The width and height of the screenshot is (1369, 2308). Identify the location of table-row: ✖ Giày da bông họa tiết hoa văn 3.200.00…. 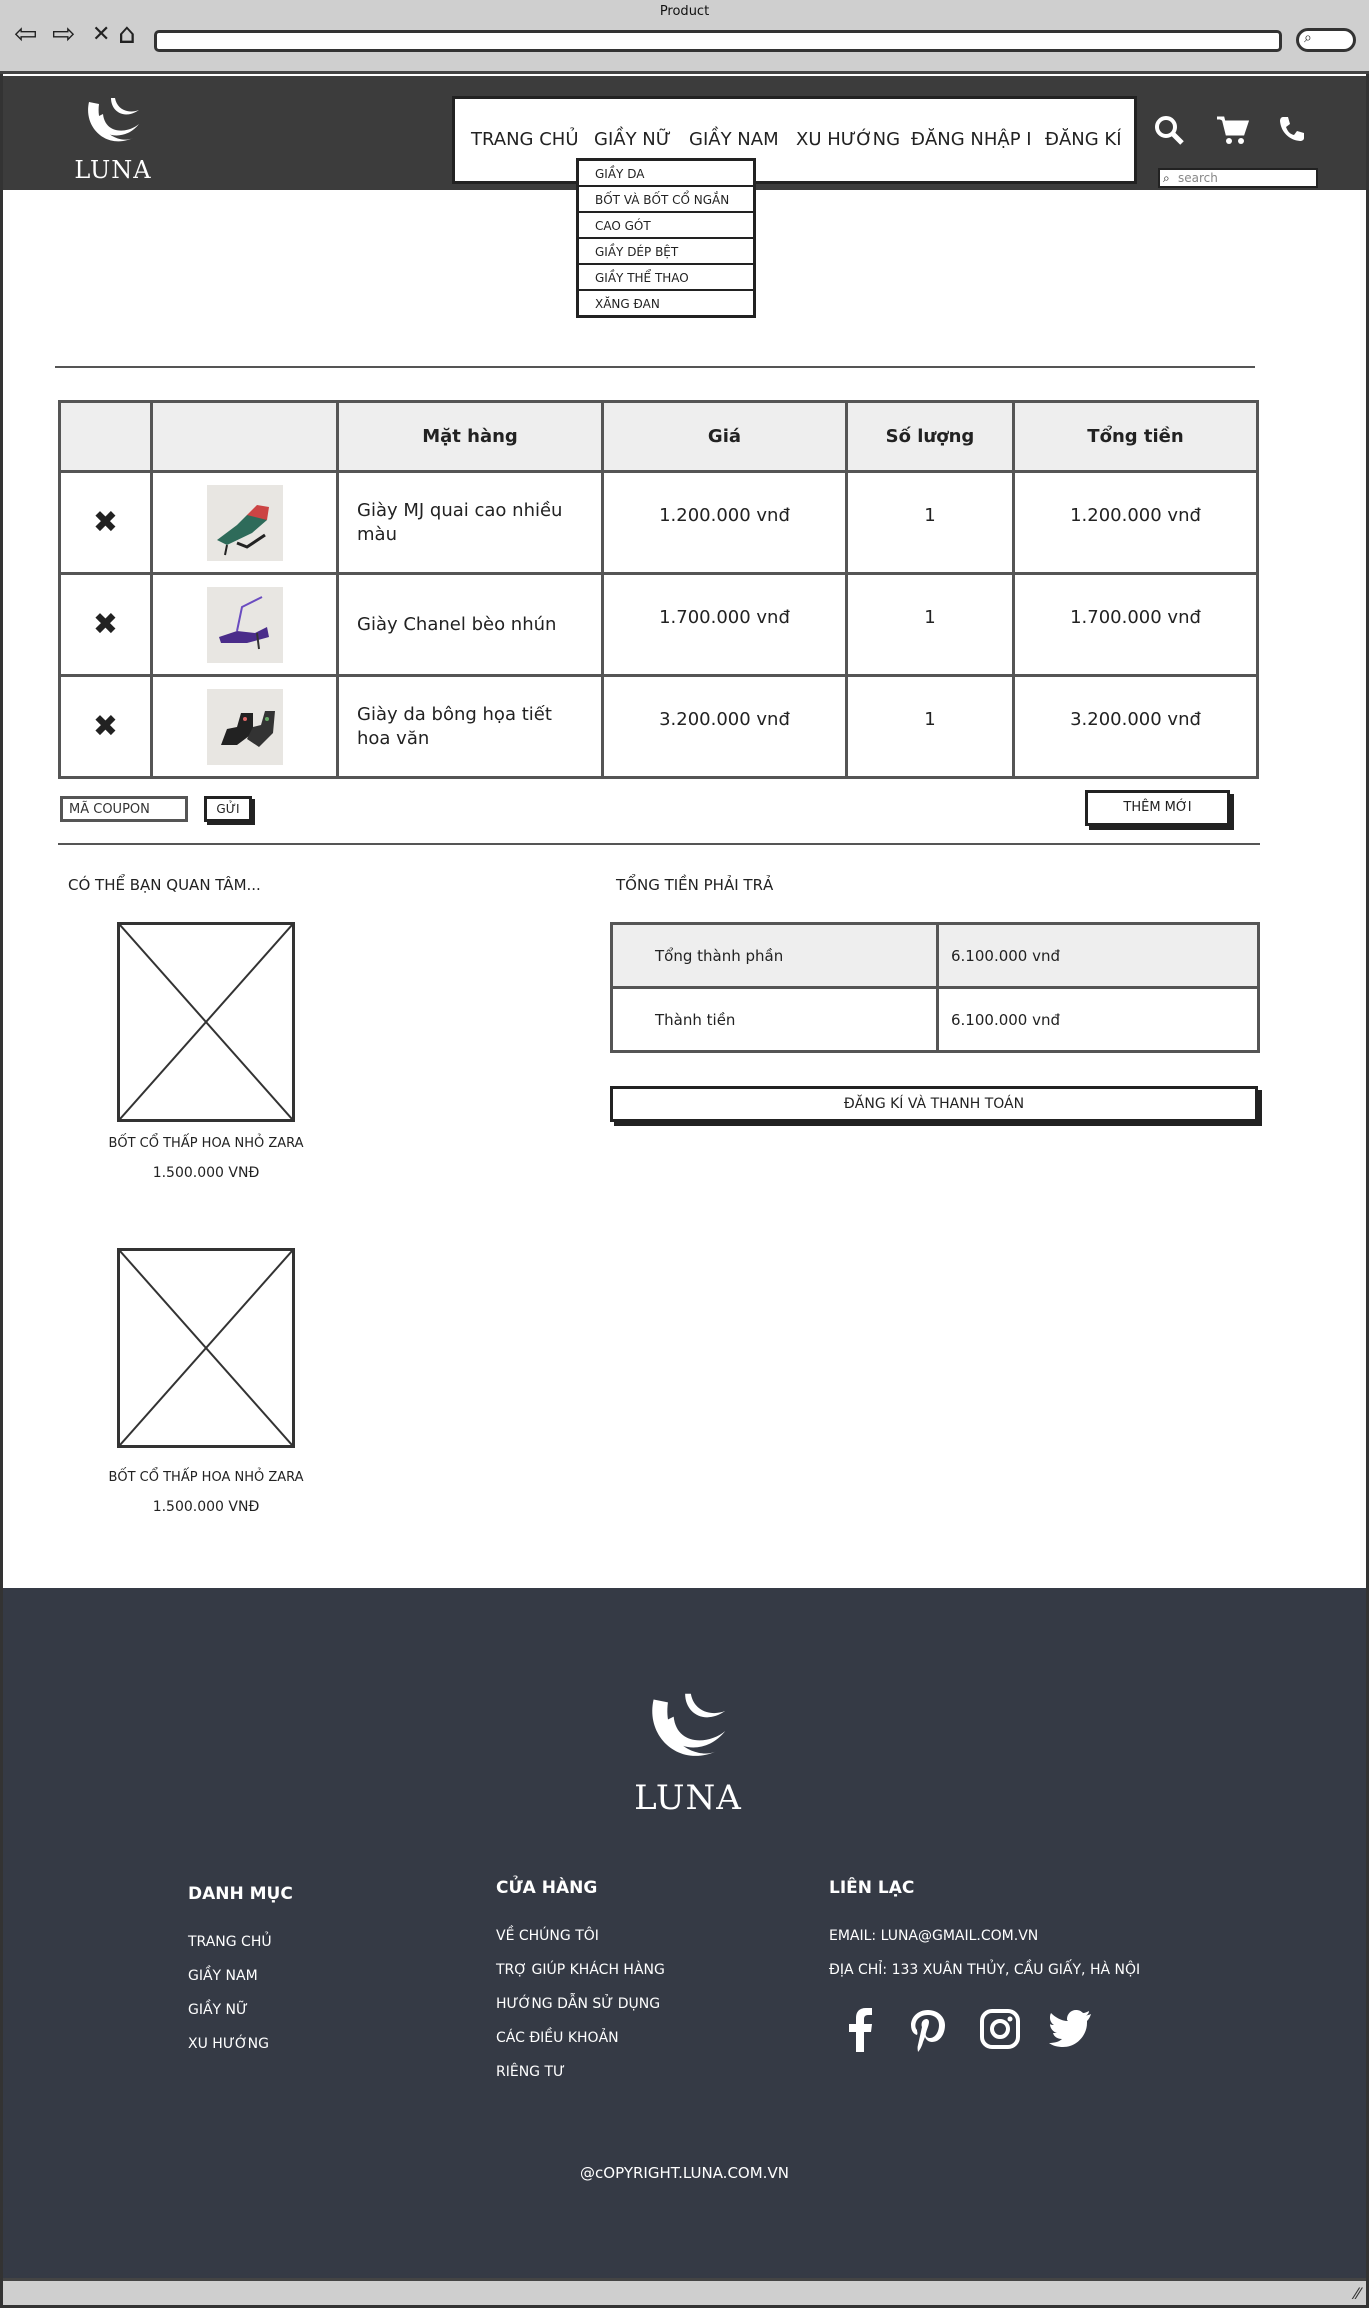
(658, 726).